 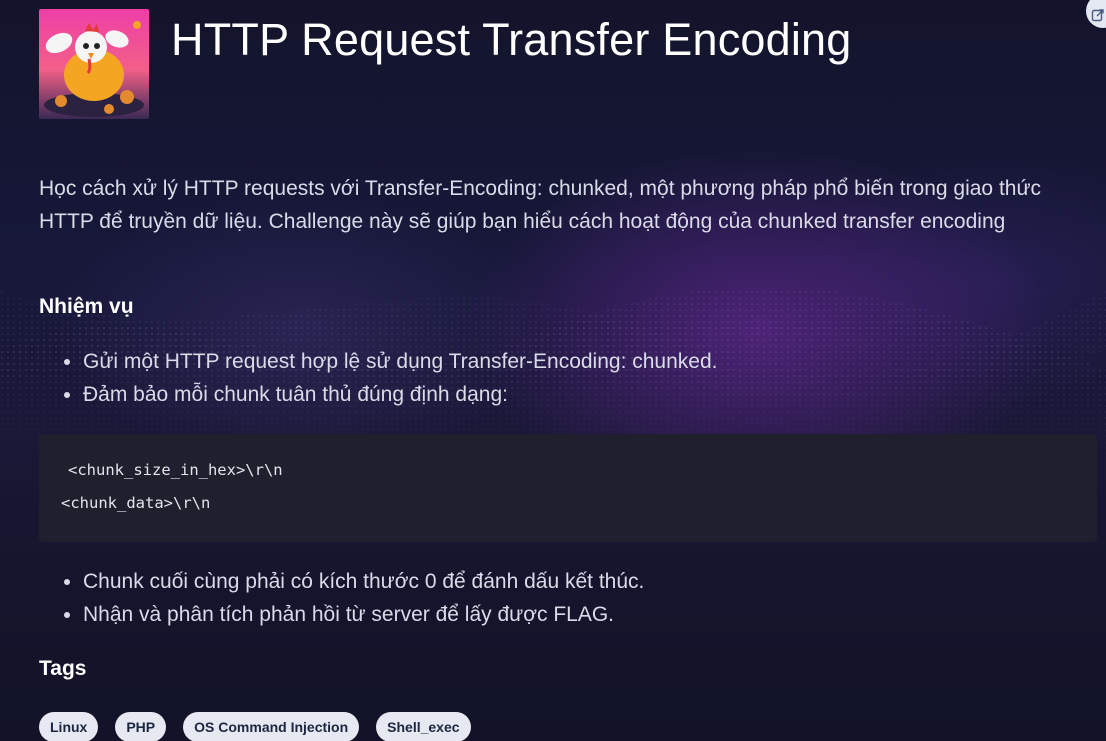 What do you see at coordinates (69, 726) in the screenshot?
I see `tag-linux: Linux` at bounding box center [69, 726].